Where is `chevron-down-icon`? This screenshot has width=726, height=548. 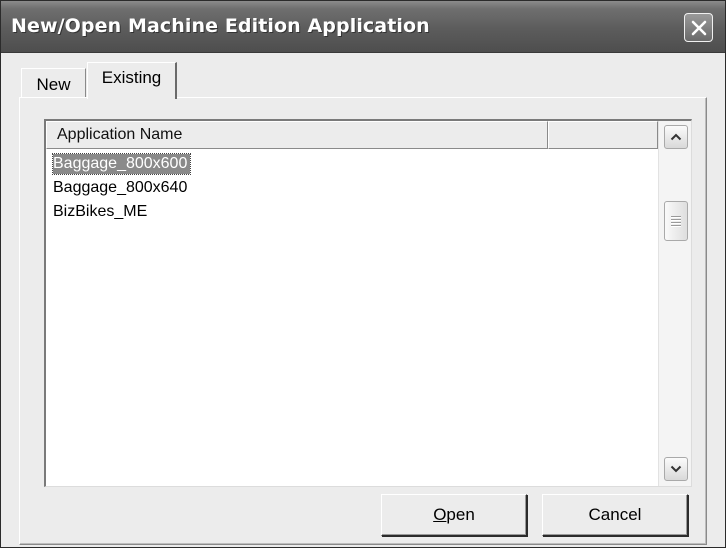
chevron-down-icon is located at coordinates (676, 469).